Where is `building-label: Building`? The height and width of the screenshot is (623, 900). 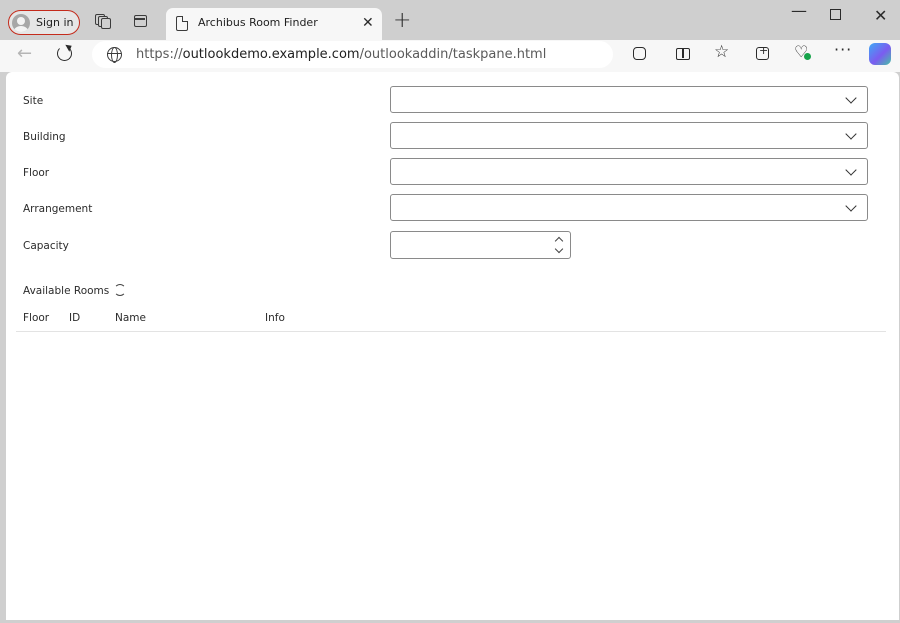 building-label: Building is located at coordinates (44, 137).